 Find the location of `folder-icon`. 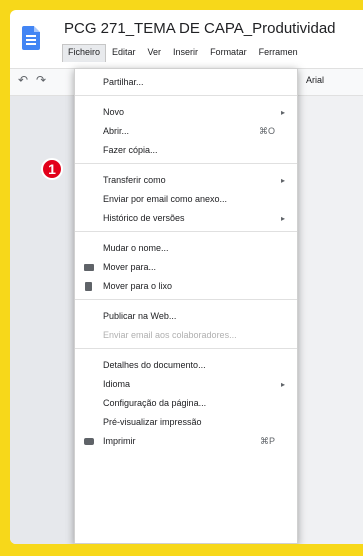

folder-icon is located at coordinates (89, 267).